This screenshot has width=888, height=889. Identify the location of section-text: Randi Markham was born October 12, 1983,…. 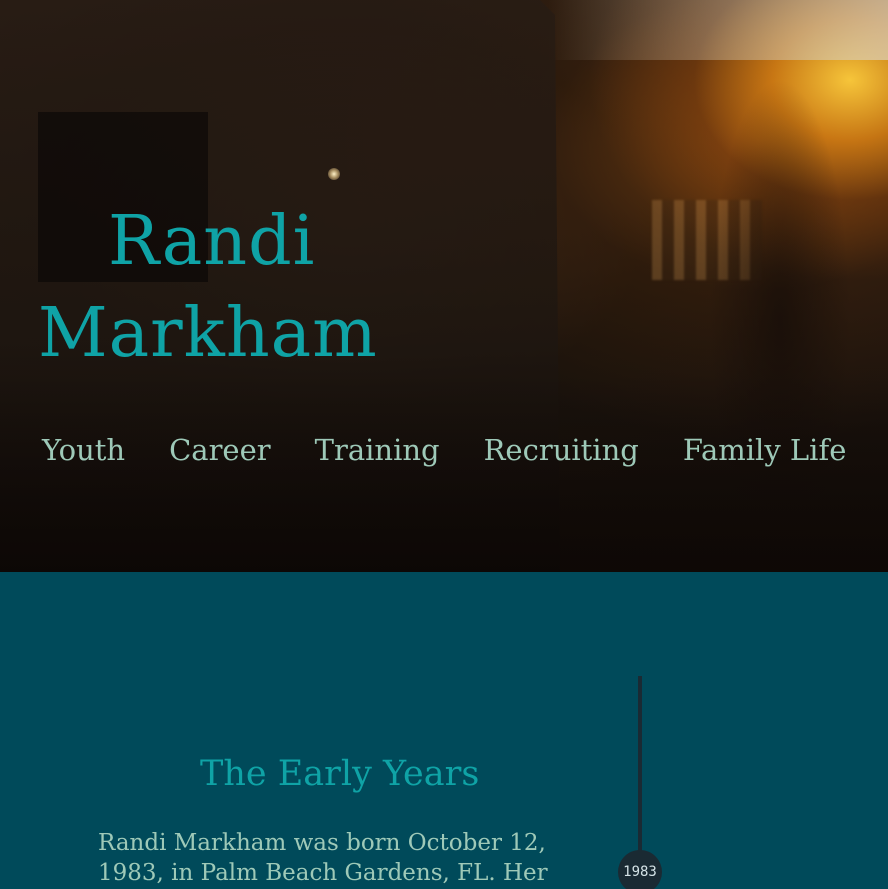
(323, 858).